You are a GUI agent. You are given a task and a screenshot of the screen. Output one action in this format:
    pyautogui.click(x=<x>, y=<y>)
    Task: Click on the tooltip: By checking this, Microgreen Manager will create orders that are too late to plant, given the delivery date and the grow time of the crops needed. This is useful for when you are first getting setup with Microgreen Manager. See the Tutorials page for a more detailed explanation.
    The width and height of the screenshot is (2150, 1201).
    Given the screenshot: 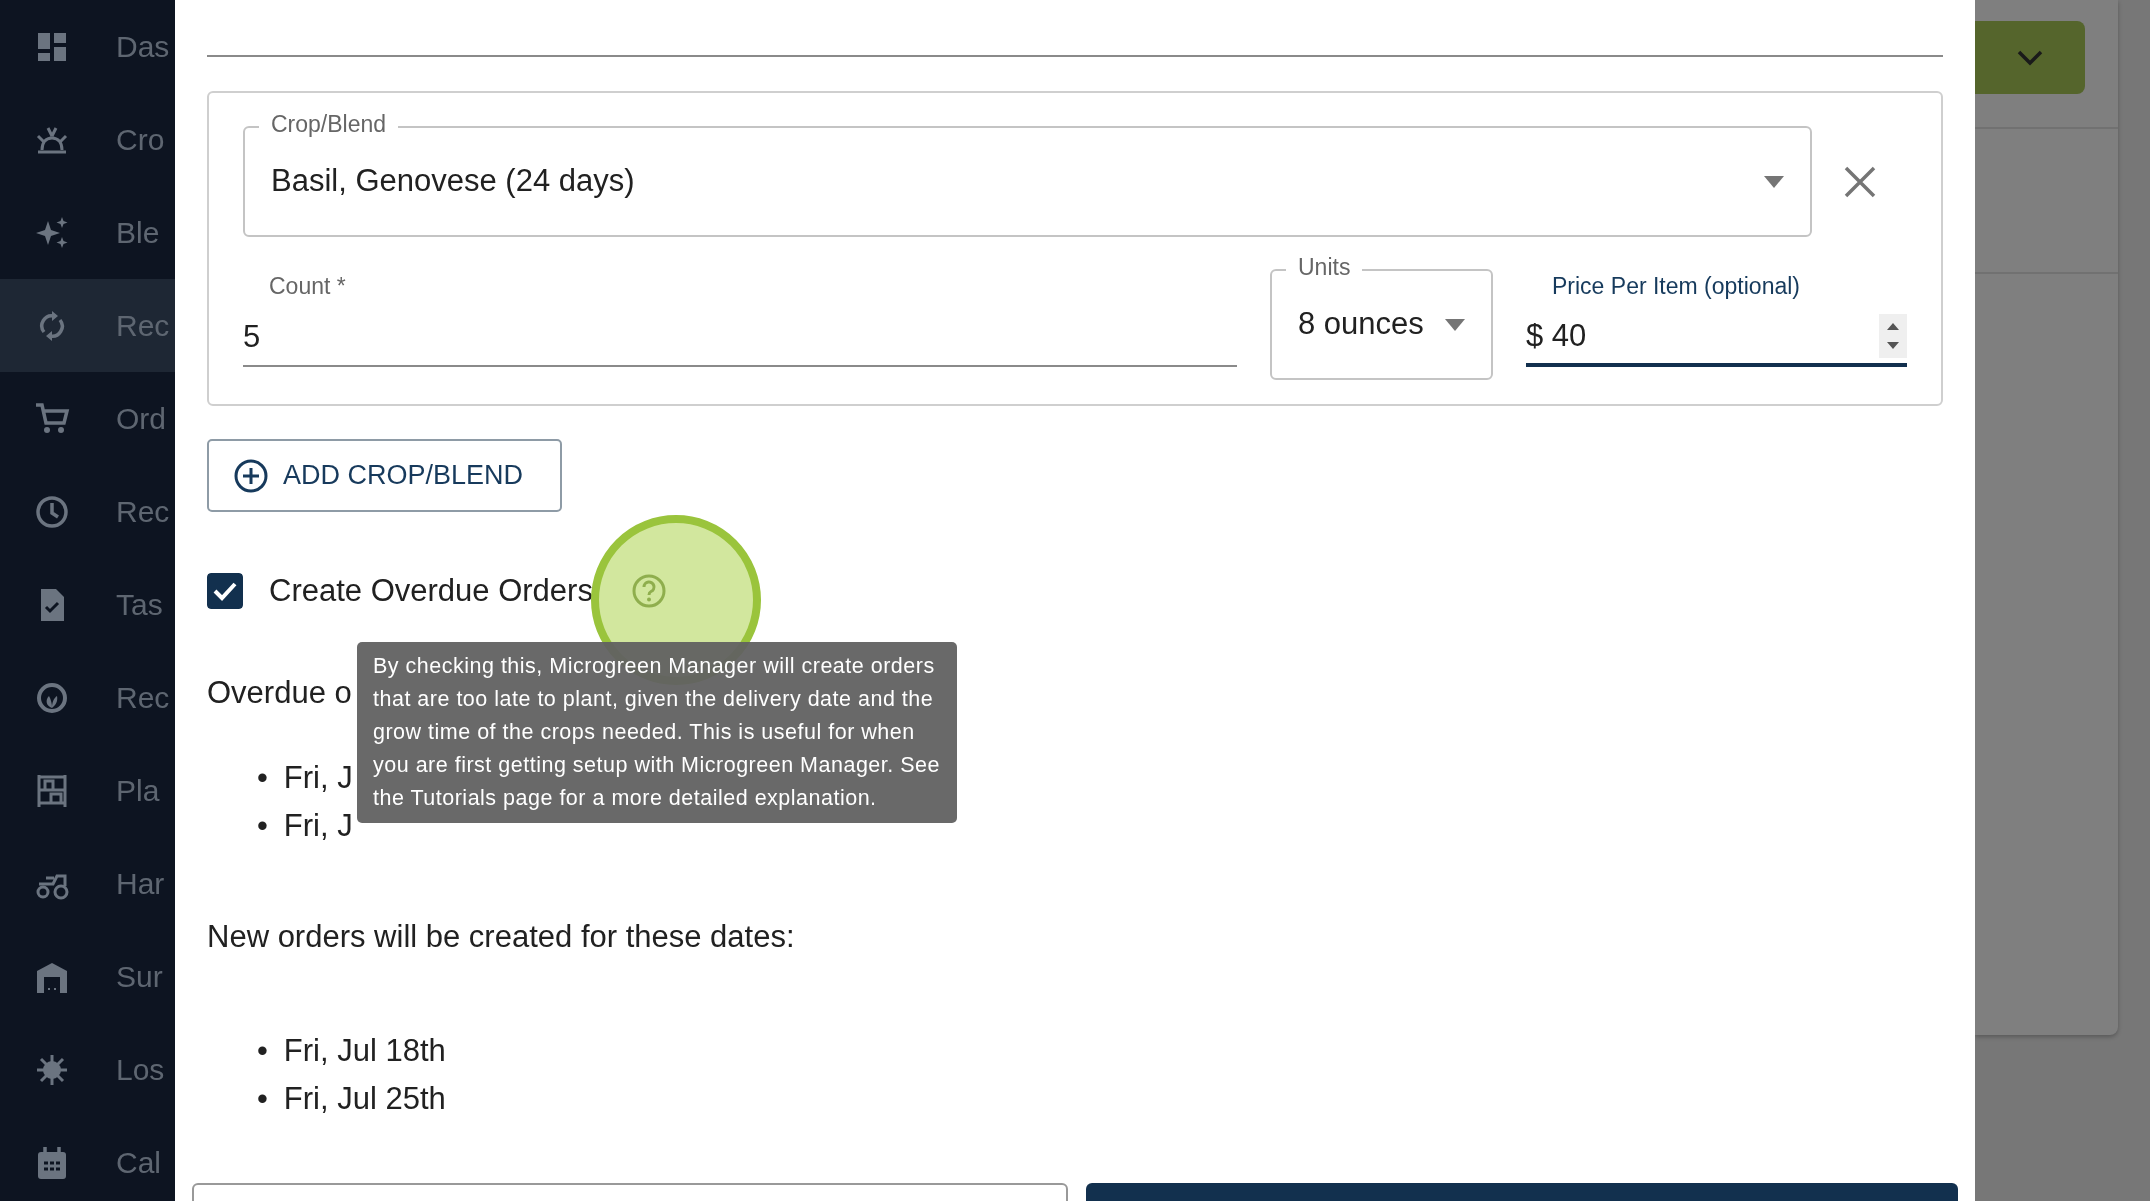 What is the action you would take?
    pyautogui.click(x=657, y=732)
    